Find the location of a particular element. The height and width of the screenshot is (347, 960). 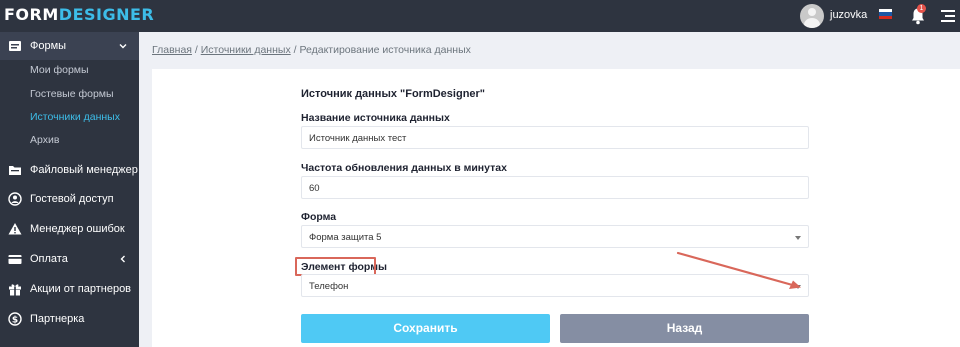

save-button: Сохранить is located at coordinates (425, 328).